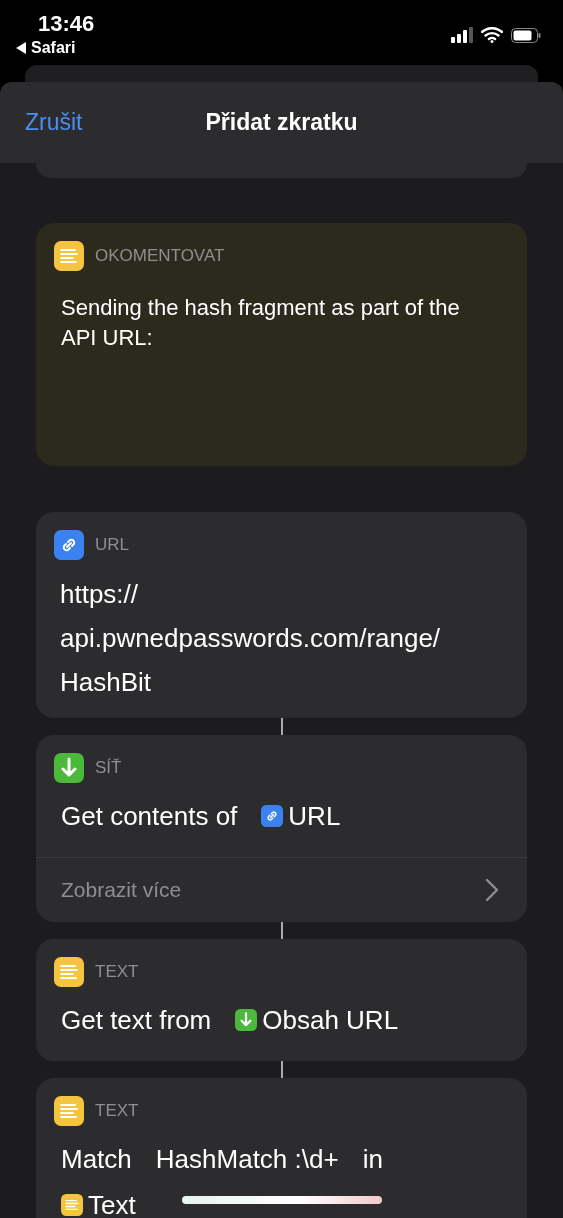  I want to click on status-time: 13:46, so click(66, 24).